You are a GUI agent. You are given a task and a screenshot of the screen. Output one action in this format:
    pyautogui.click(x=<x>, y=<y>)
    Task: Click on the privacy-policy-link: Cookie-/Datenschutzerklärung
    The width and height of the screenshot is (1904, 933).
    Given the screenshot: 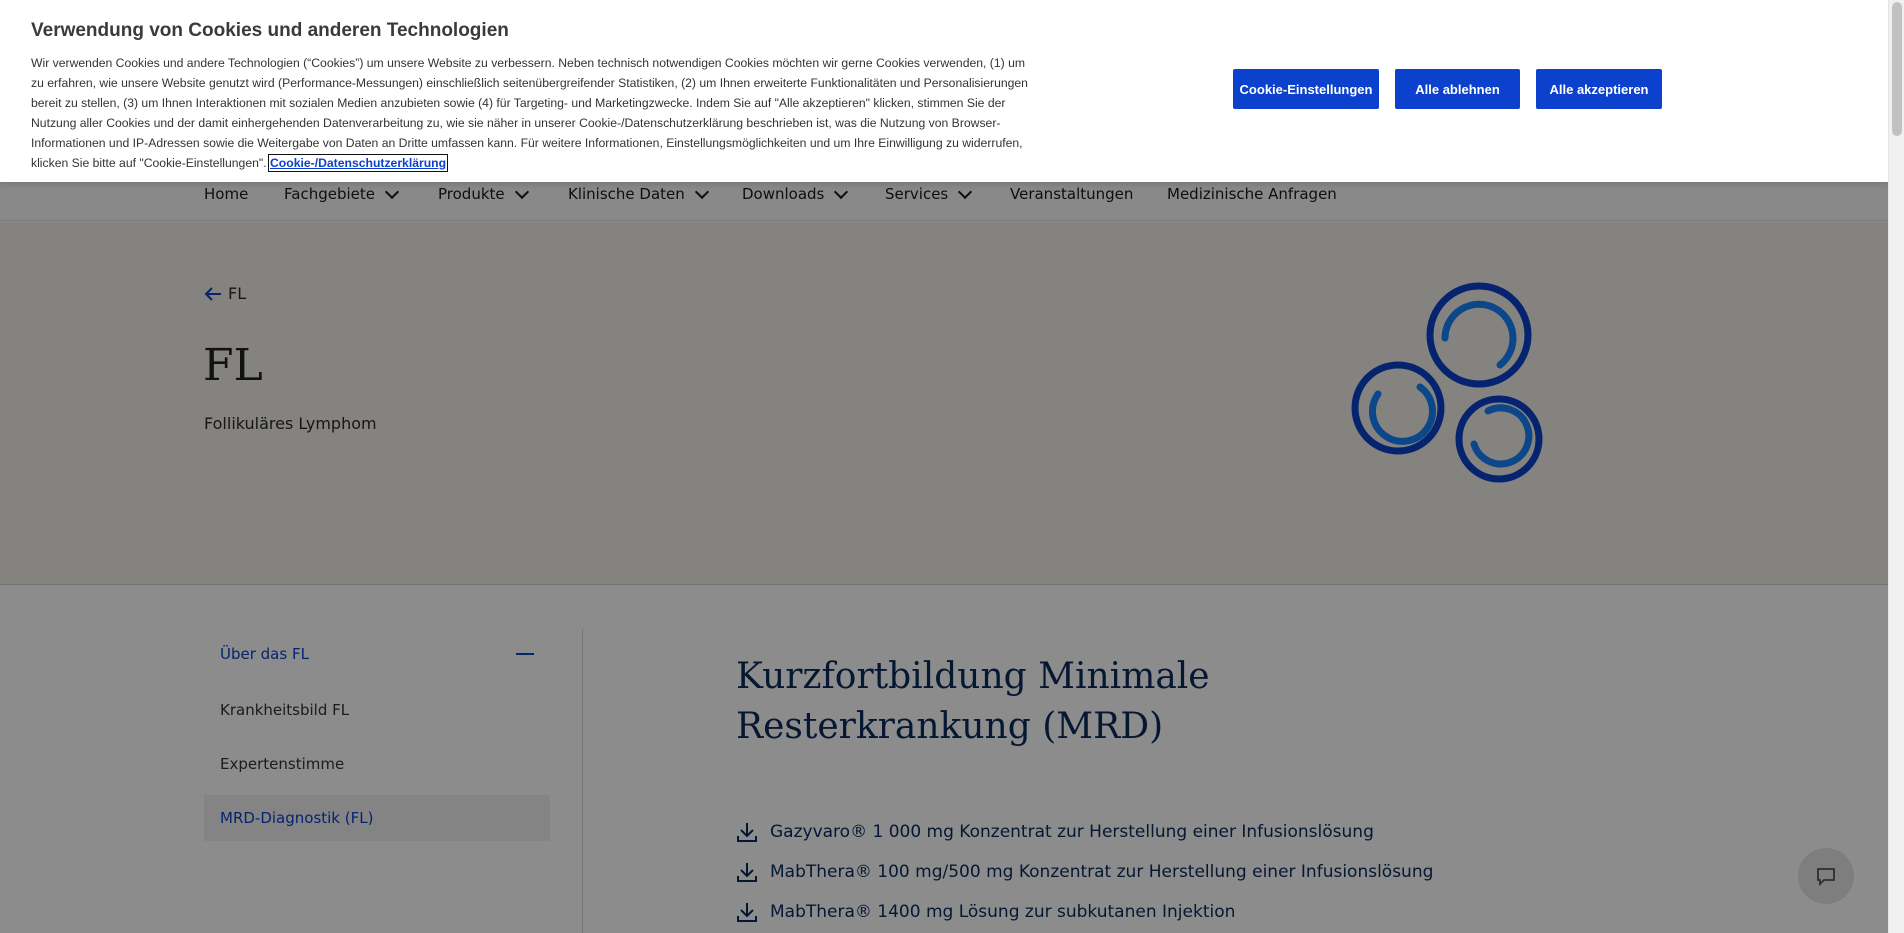 What is the action you would take?
    pyautogui.click(x=358, y=163)
    